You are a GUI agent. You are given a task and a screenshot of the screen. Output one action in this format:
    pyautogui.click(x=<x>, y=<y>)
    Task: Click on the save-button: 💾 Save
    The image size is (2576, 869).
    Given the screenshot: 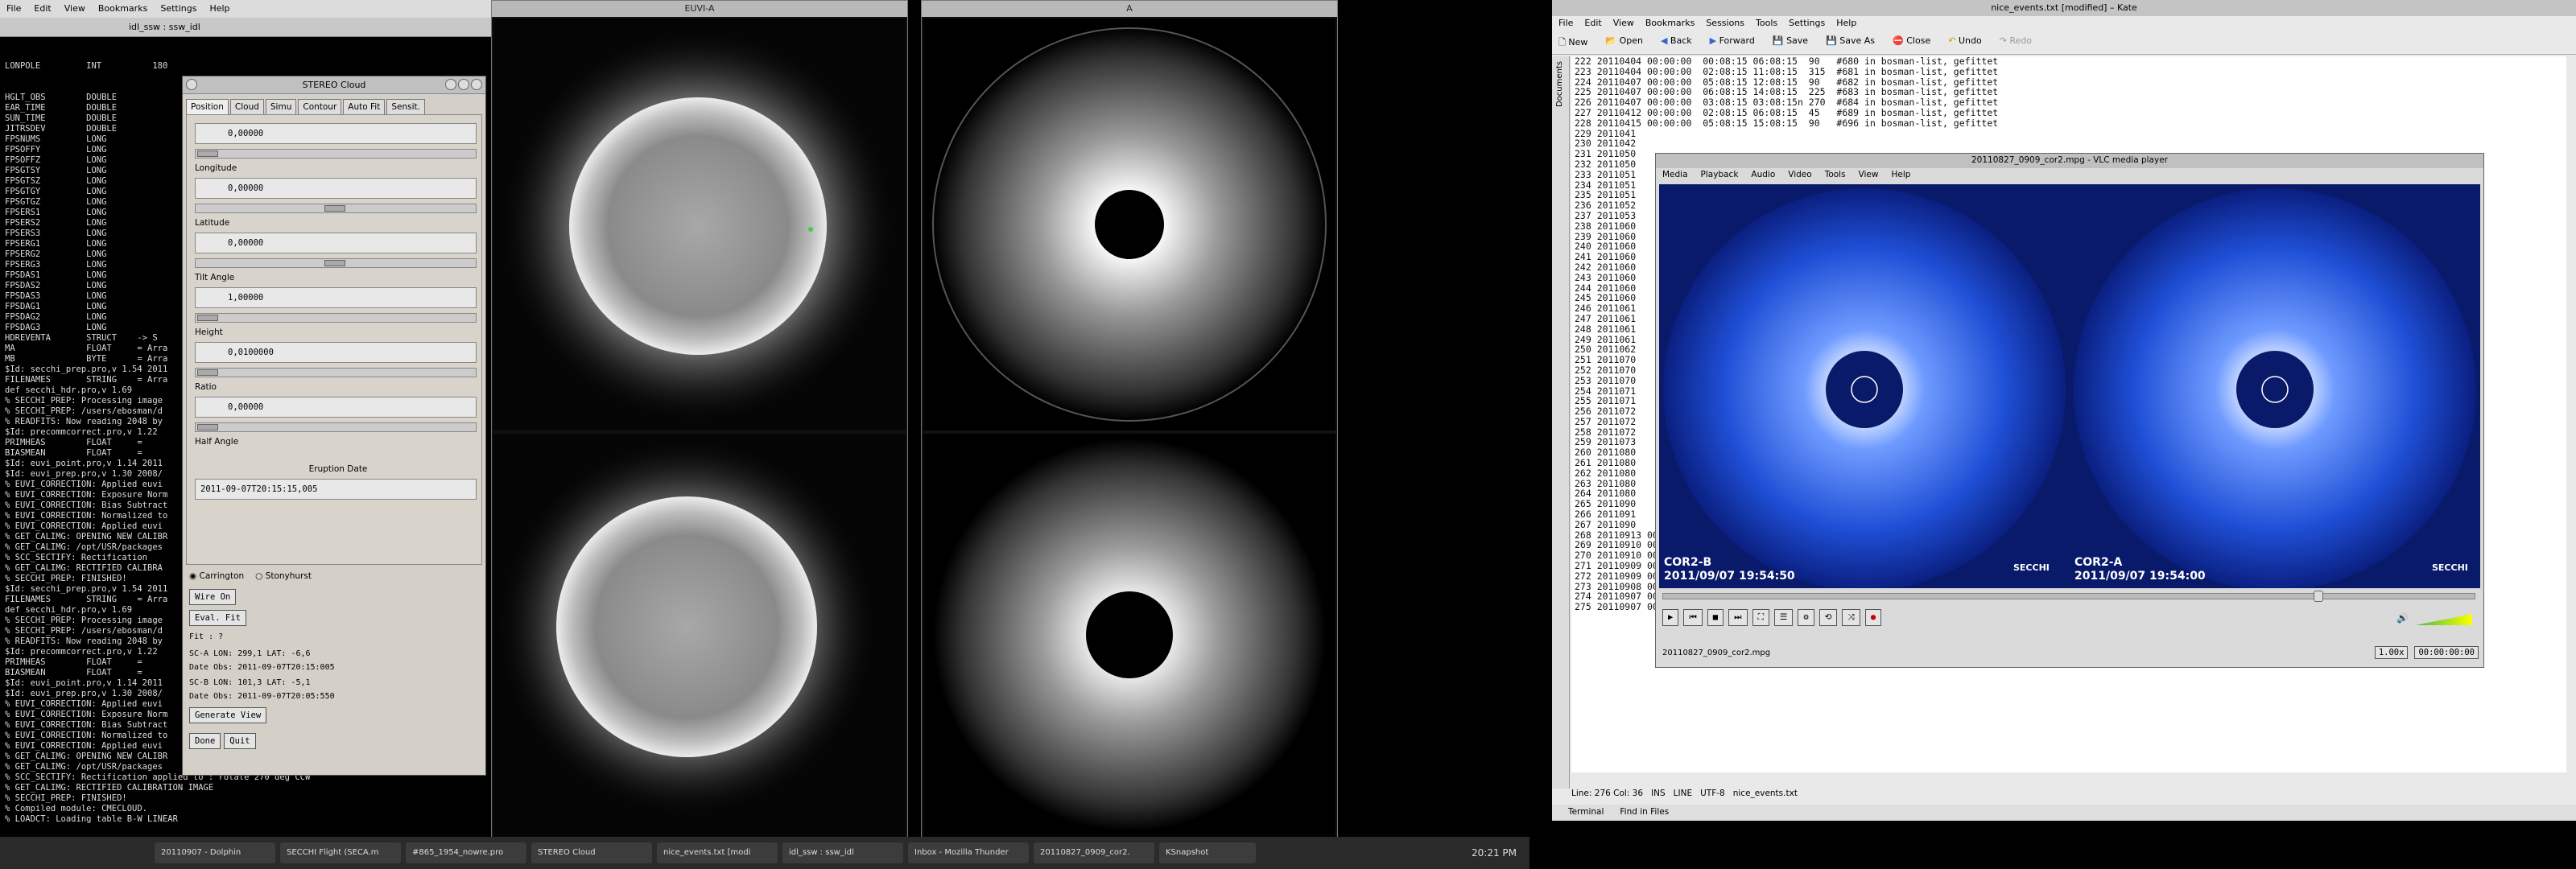 What is the action you would take?
    pyautogui.click(x=1790, y=42)
    